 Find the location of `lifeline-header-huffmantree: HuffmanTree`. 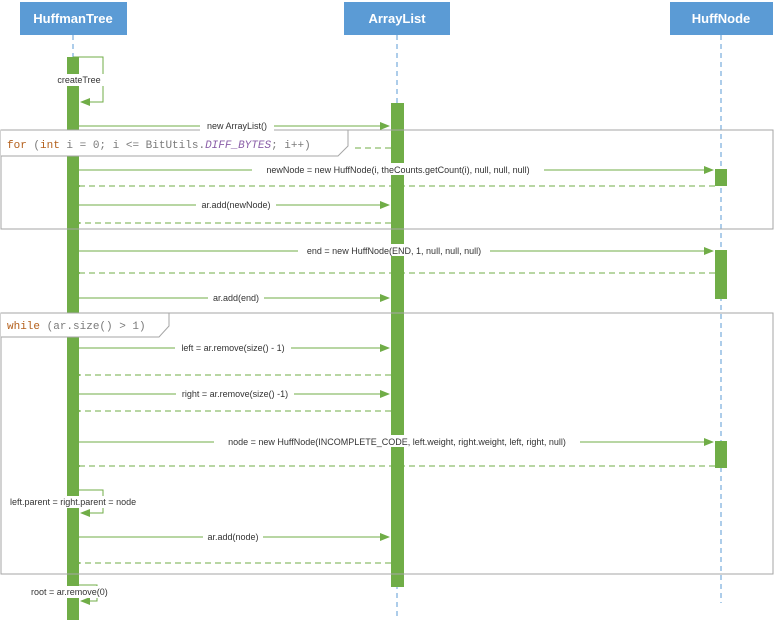

lifeline-header-huffmantree: HuffmanTree is located at coordinates (73, 18).